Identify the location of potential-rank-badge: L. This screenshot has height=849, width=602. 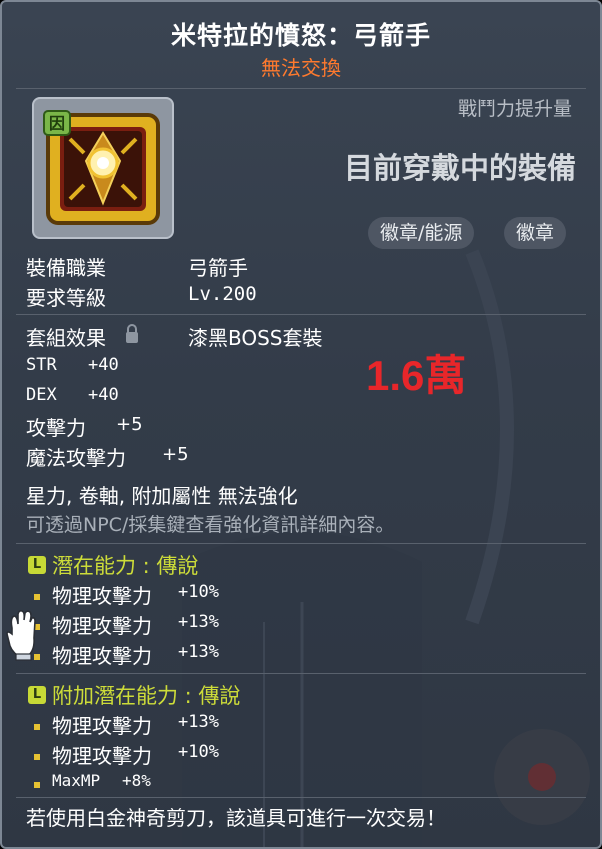
(37, 565).